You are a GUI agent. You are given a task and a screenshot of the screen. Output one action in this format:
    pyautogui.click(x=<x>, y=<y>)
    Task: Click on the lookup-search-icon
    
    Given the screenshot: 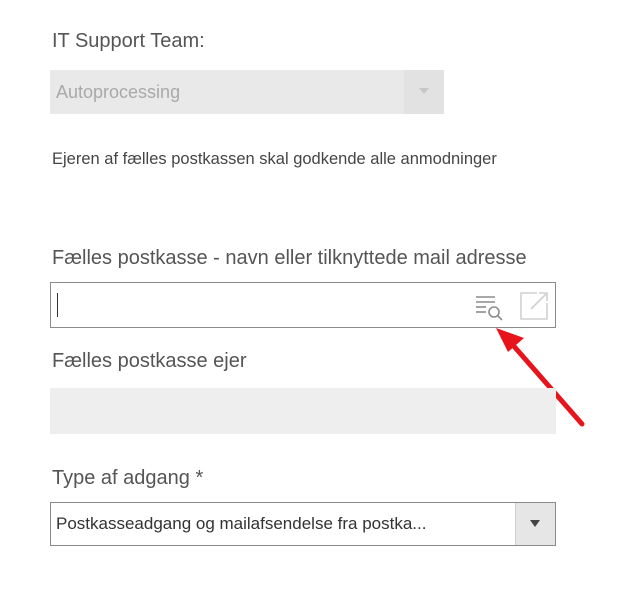 What is the action you would take?
    pyautogui.click(x=489, y=307)
    